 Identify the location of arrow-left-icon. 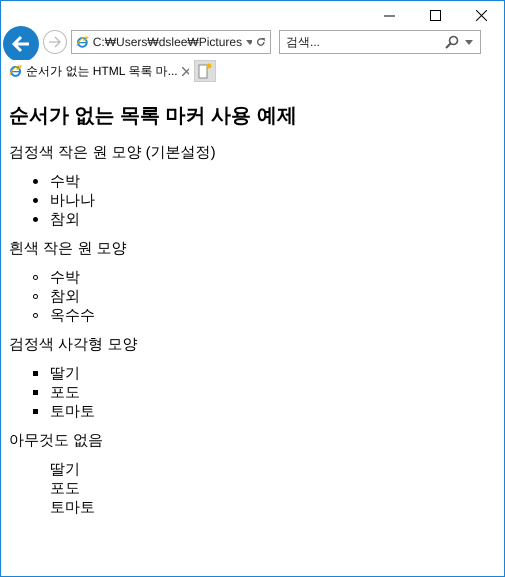
(21, 44).